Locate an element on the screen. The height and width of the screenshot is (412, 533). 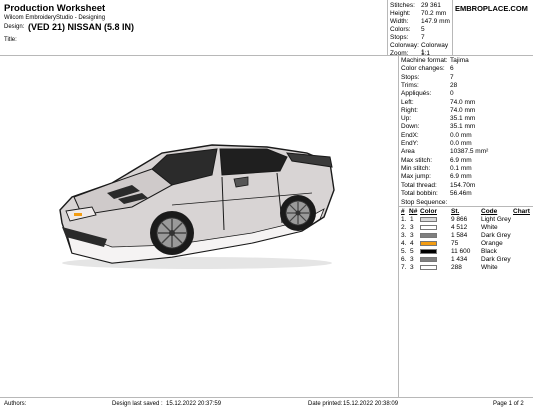
total-thread-label: Total thread: is located at coordinates (419, 185).